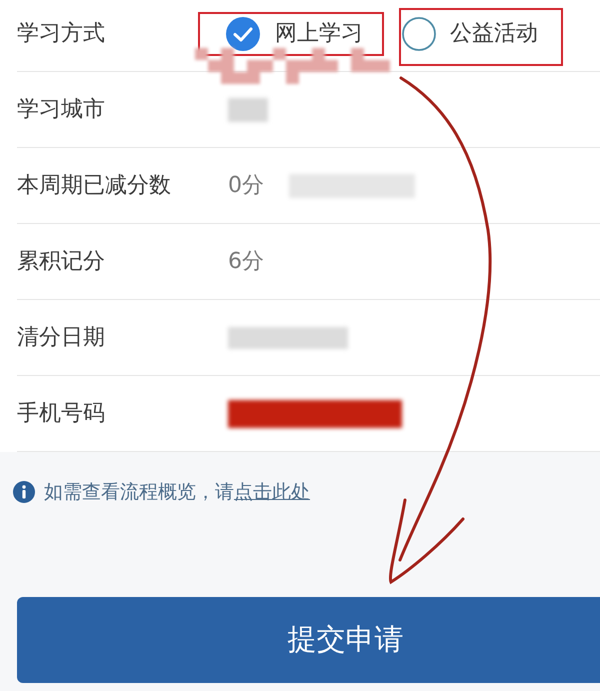  Describe the element at coordinates (177, 492) in the screenshot. I see `notice-text: 如需查看流程概览，请点击此处` at that location.